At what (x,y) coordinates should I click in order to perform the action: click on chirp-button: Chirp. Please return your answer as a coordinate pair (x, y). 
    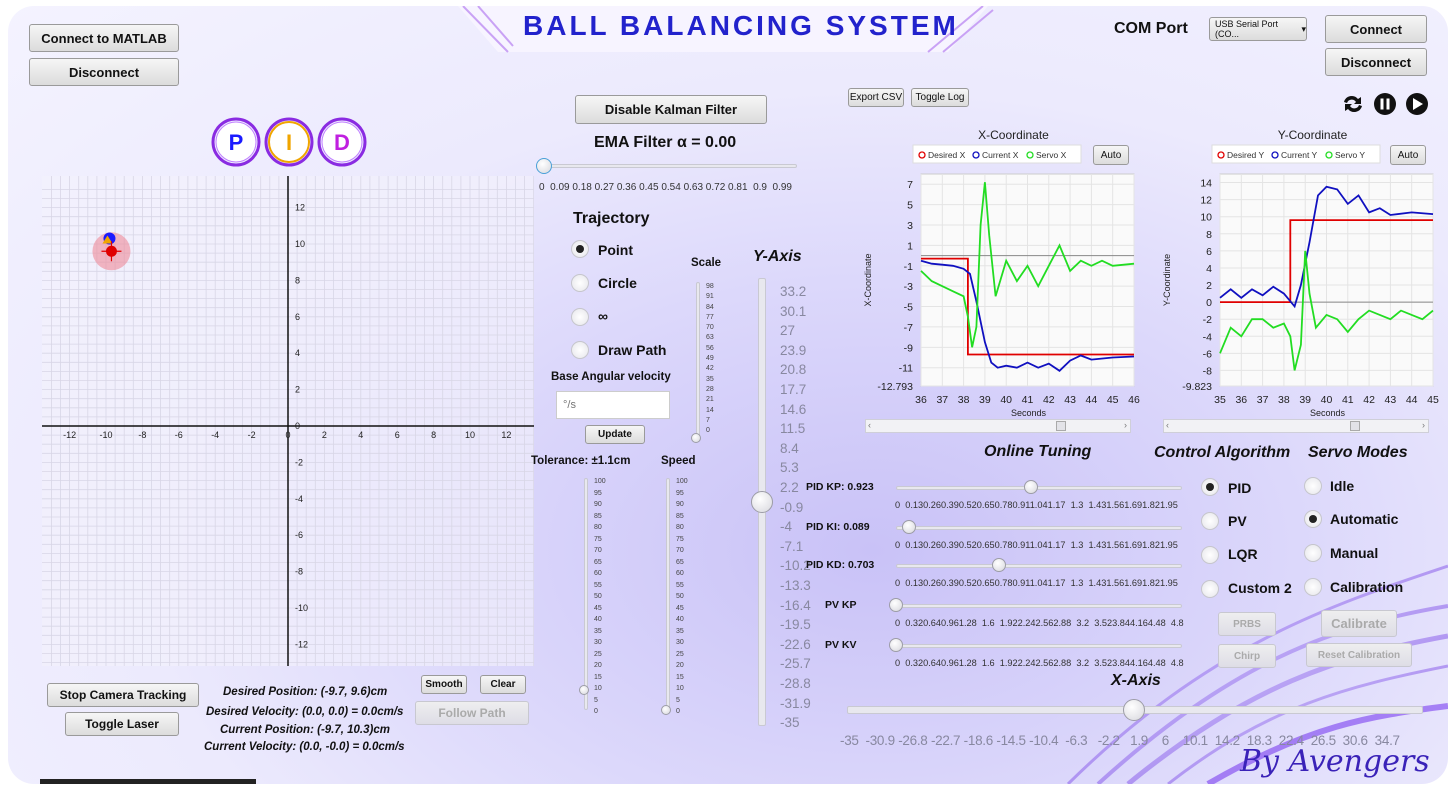
    Looking at the image, I should click on (1247, 656).